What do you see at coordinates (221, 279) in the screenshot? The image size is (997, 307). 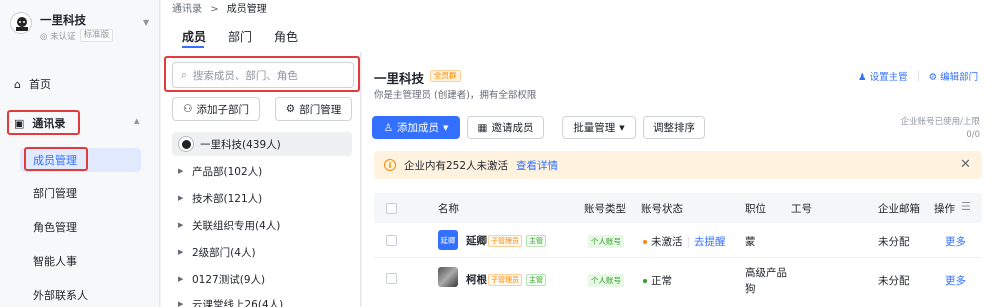 I see `tree-item: ▶ 0127测试(9人)` at bounding box center [221, 279].